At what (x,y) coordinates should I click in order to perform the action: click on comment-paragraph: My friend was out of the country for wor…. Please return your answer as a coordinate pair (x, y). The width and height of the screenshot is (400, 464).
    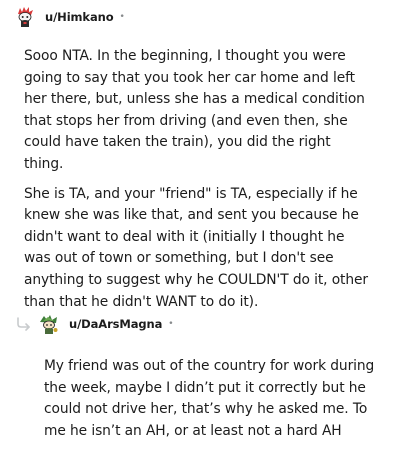
    Looking at the image, I should click on (209, 398).